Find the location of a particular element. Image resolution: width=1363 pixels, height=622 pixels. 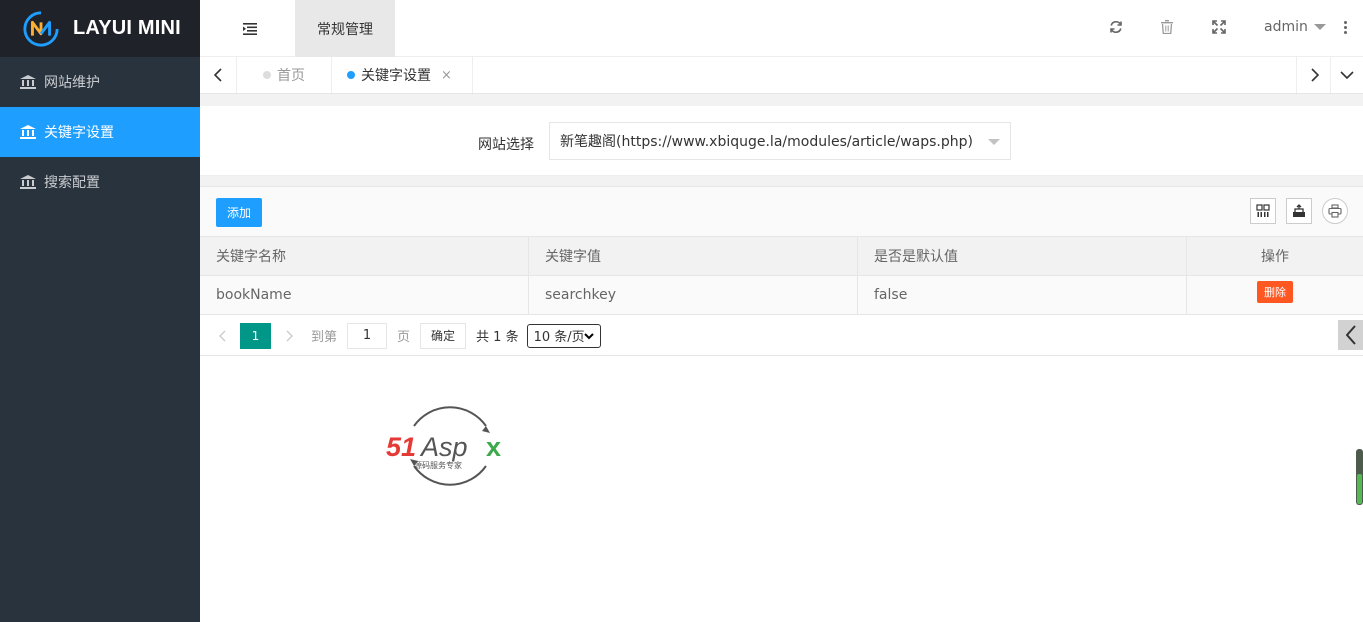

svg-text: x is located at coordinates (493, 447).